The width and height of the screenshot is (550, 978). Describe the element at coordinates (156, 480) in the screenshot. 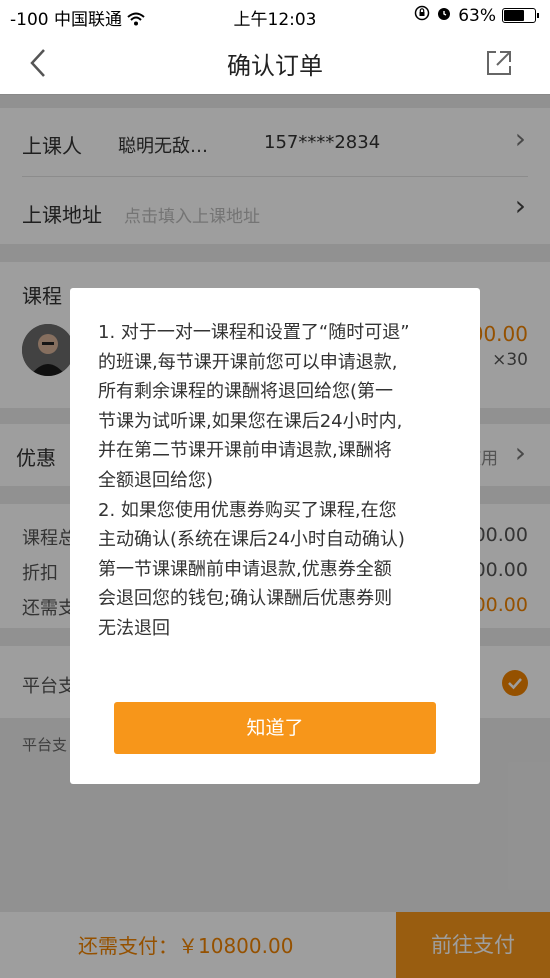

I see `policy-line: 全额退回给您)` at that location.